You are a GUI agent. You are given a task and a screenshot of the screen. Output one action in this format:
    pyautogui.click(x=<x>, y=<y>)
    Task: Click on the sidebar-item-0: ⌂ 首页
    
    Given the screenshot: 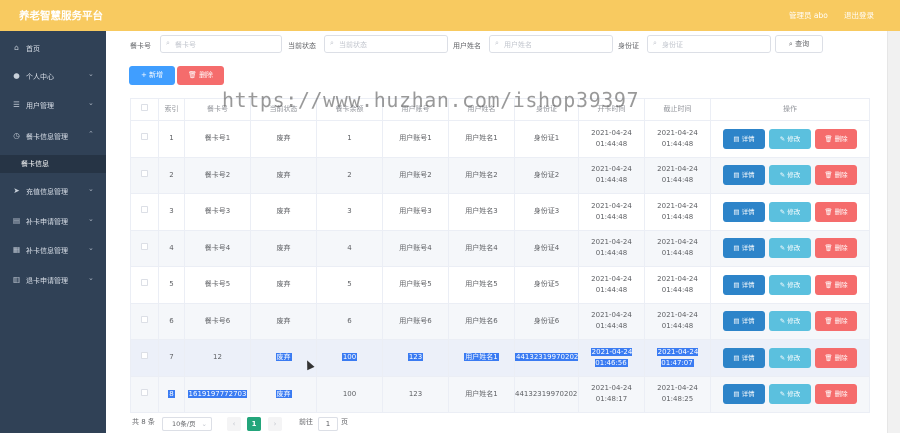 What is the action you would take?
    pyautogui.click(x=53, y=49)
    